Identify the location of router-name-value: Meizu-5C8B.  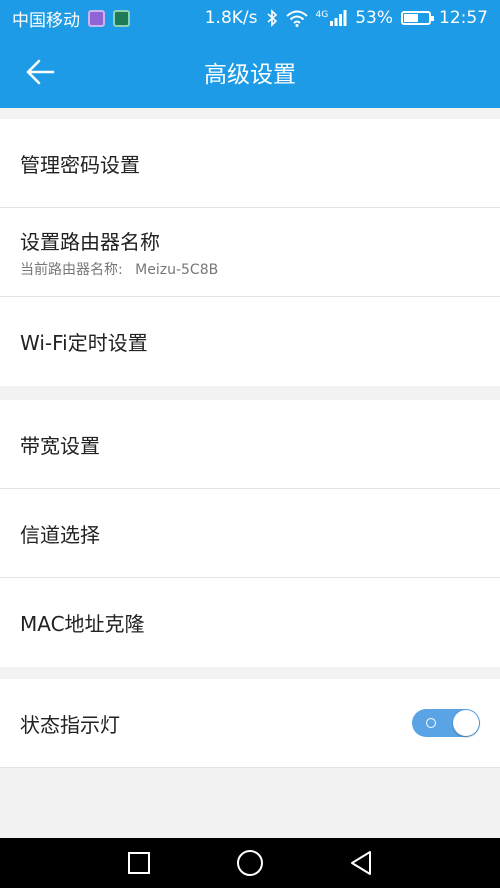
(177, 269).